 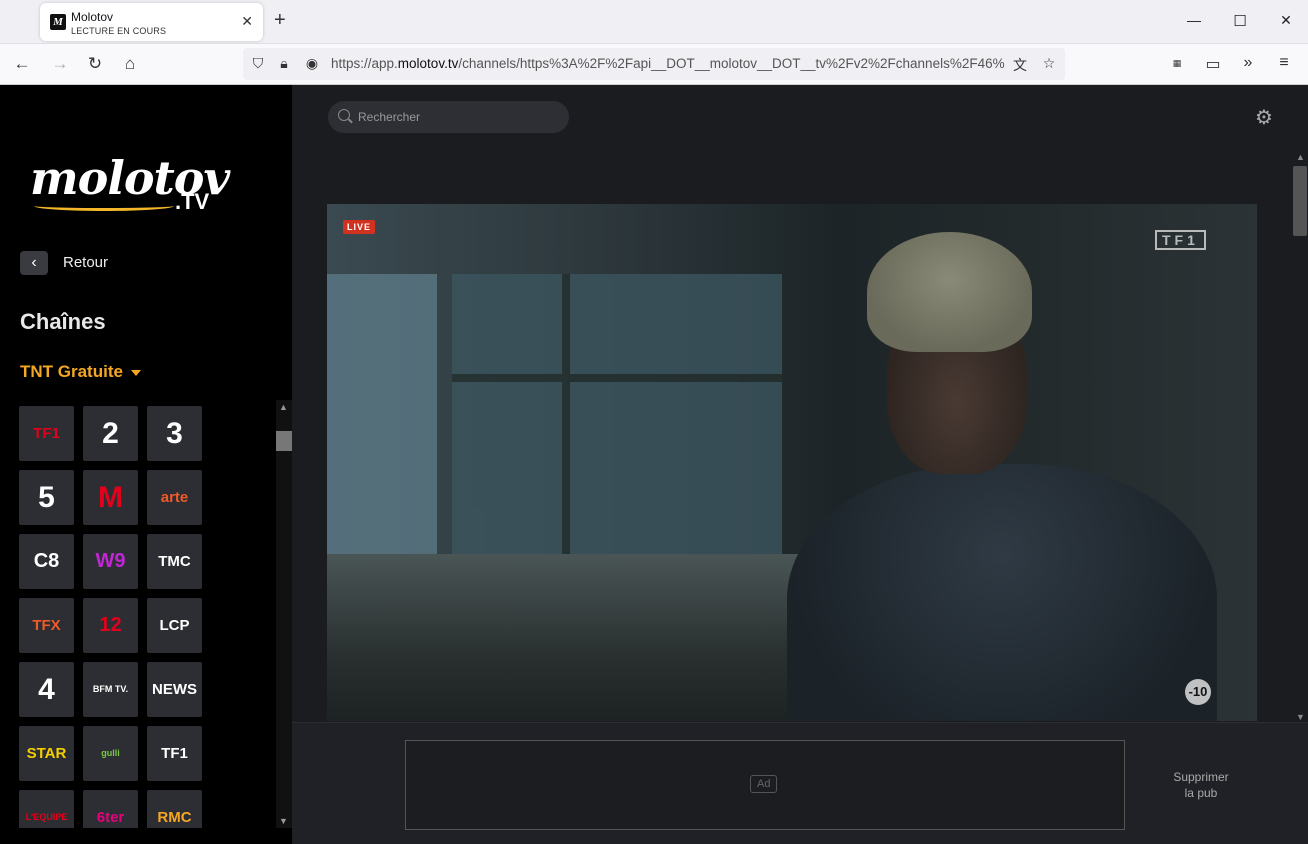 I want to click on channel-tile: 2, so click(x=110, y=433).